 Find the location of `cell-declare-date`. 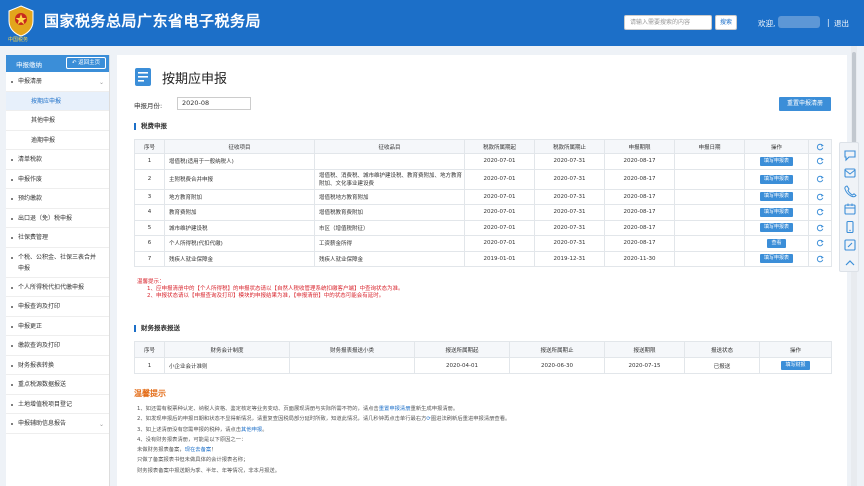

cell-declare-date is located at coordinates (709, 243).